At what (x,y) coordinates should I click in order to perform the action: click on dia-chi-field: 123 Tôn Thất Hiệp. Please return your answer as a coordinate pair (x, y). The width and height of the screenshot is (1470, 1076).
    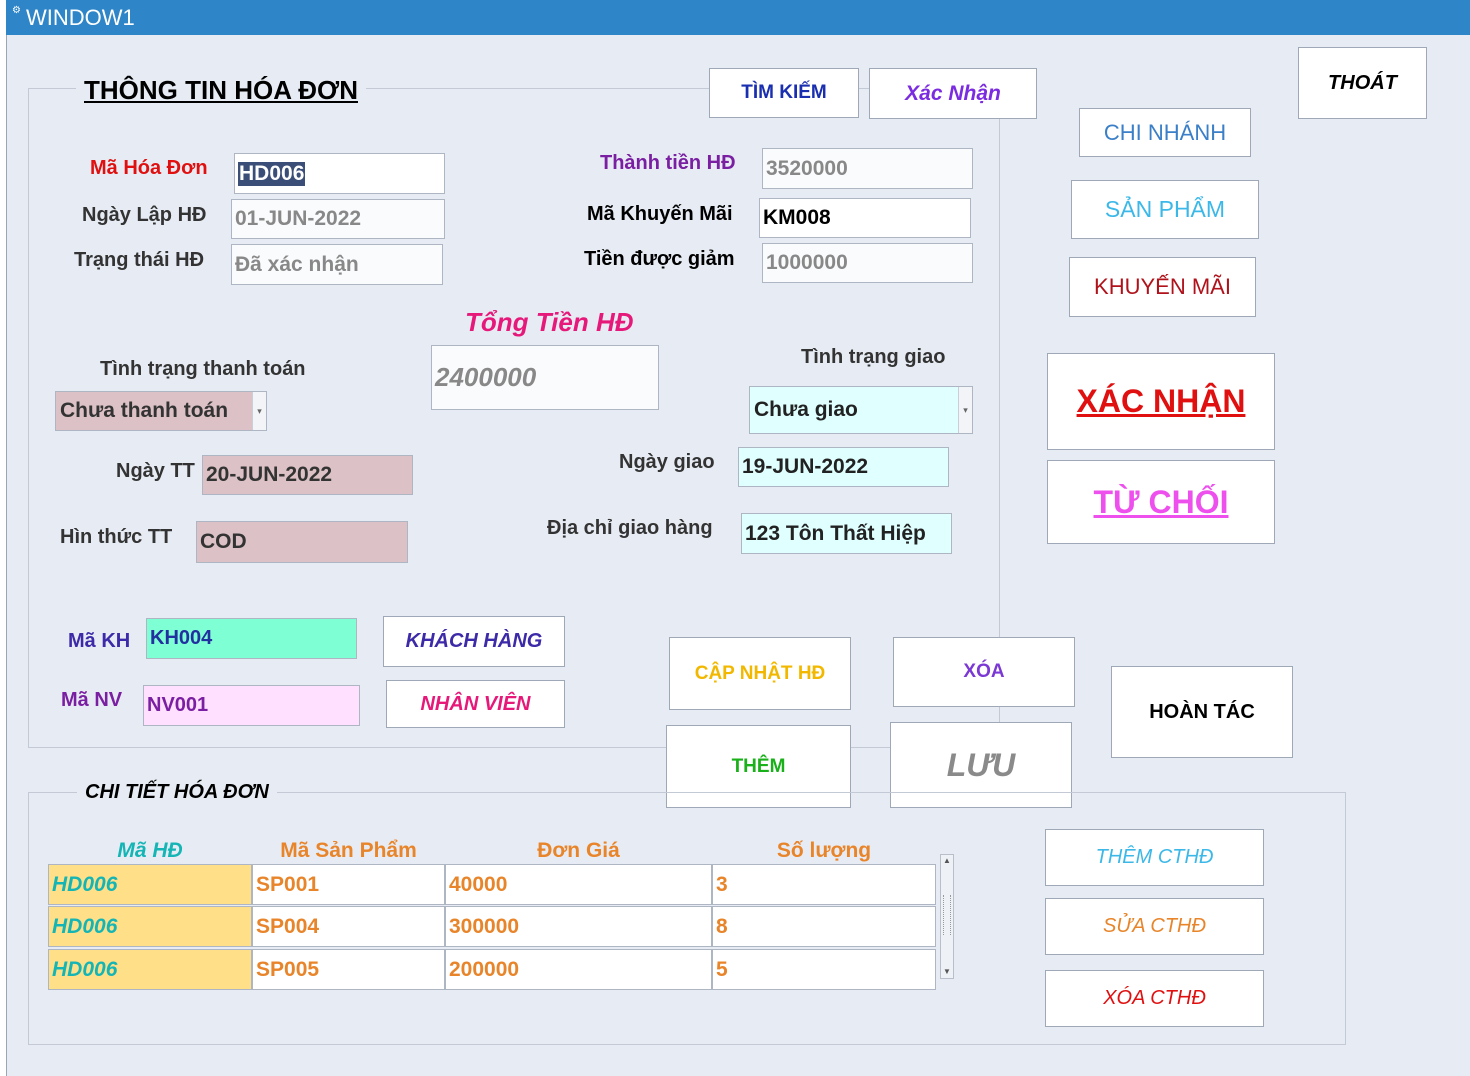
    Looking at the image, I should click on (846, 533).